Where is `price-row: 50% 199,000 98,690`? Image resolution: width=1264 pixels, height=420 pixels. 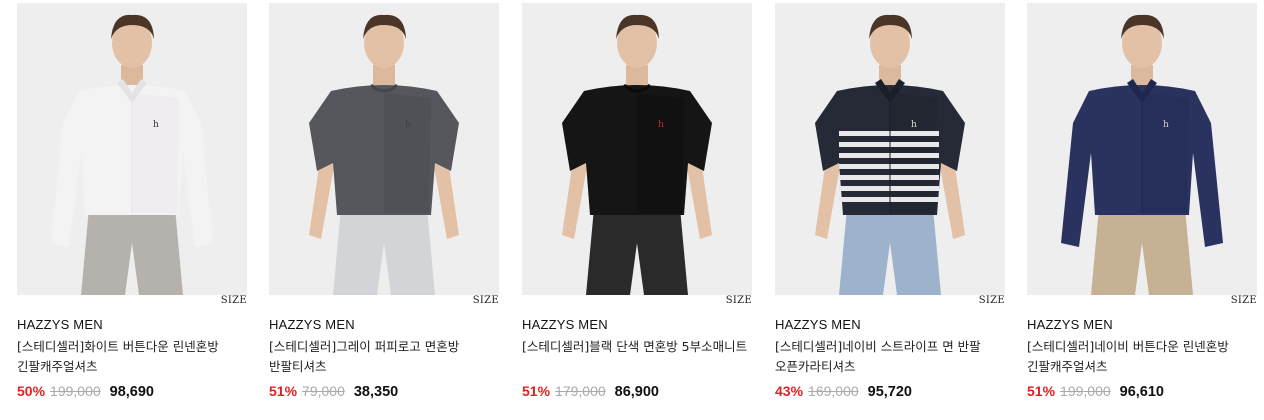
price-row: 50% 199,000 98,690 is located at coordinates (85, 392).